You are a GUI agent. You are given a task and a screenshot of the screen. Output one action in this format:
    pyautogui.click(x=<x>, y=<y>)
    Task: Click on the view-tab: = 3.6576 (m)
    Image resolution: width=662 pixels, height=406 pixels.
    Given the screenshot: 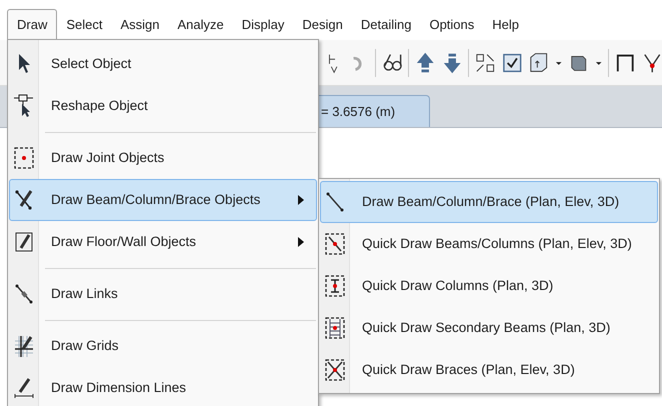 What is the action you would take?
    pyautogui.click(x=373, y=111)
    